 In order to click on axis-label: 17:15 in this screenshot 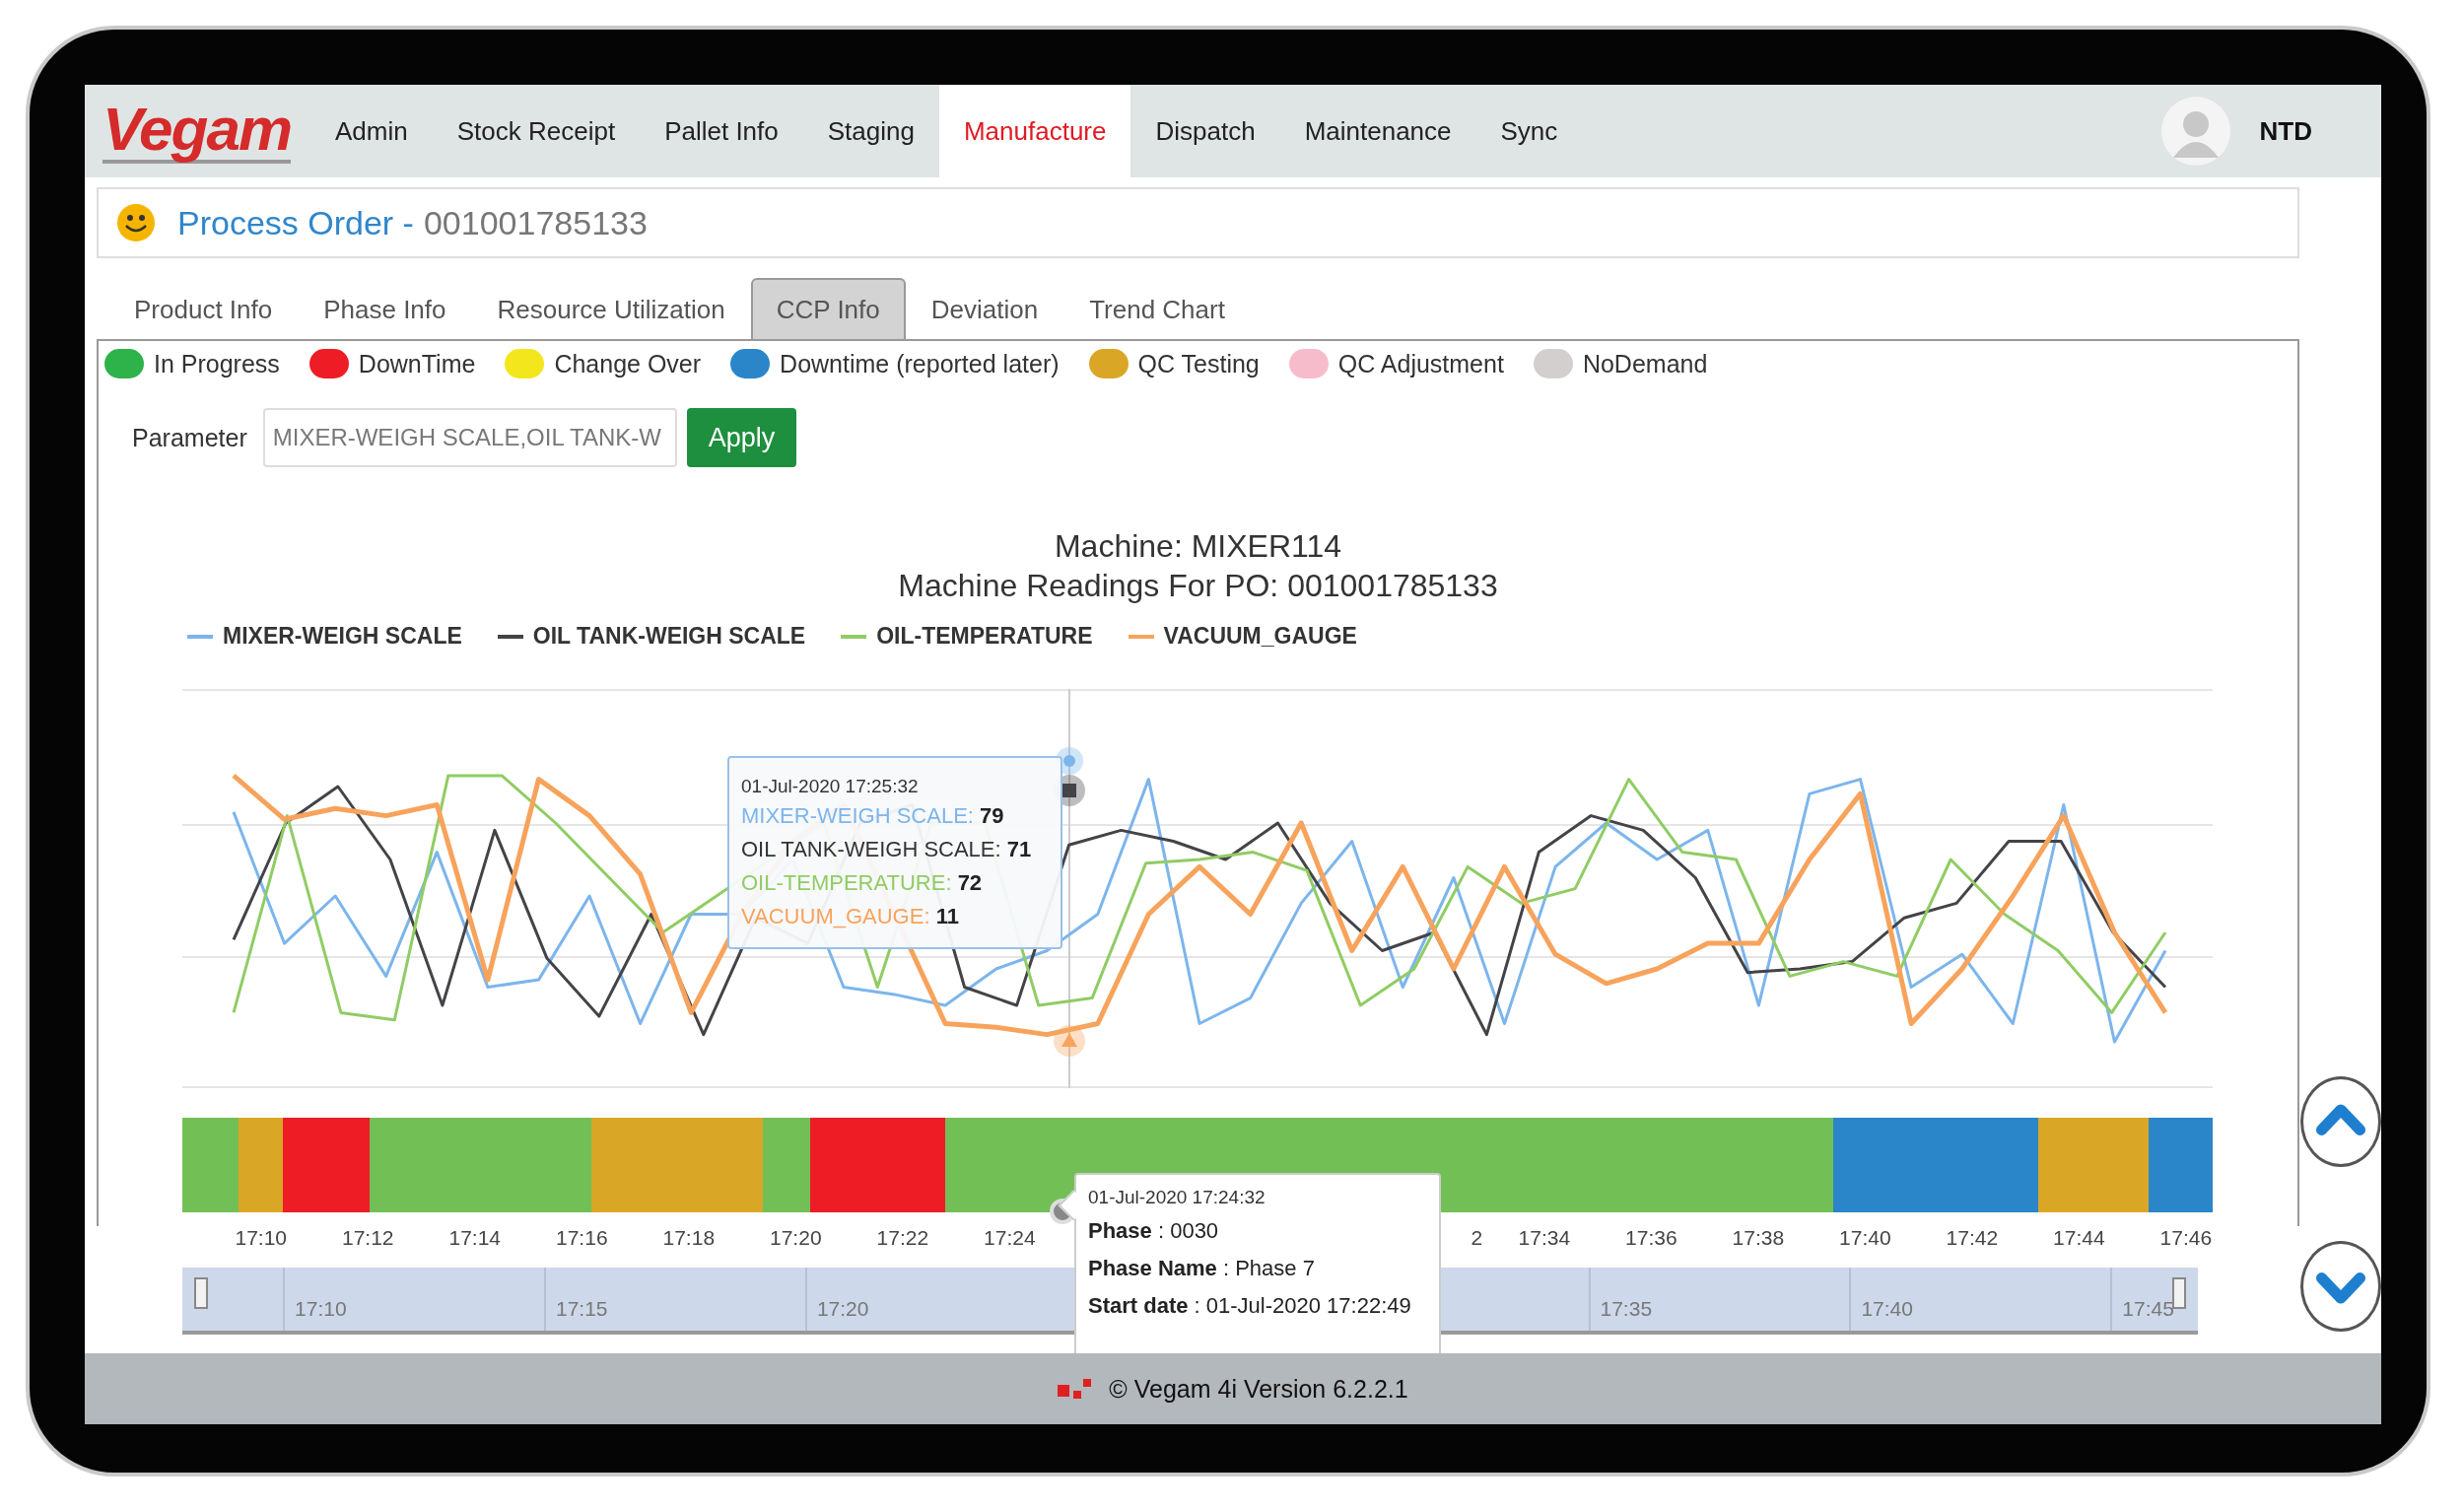, I will do `click(582, 1309)`.